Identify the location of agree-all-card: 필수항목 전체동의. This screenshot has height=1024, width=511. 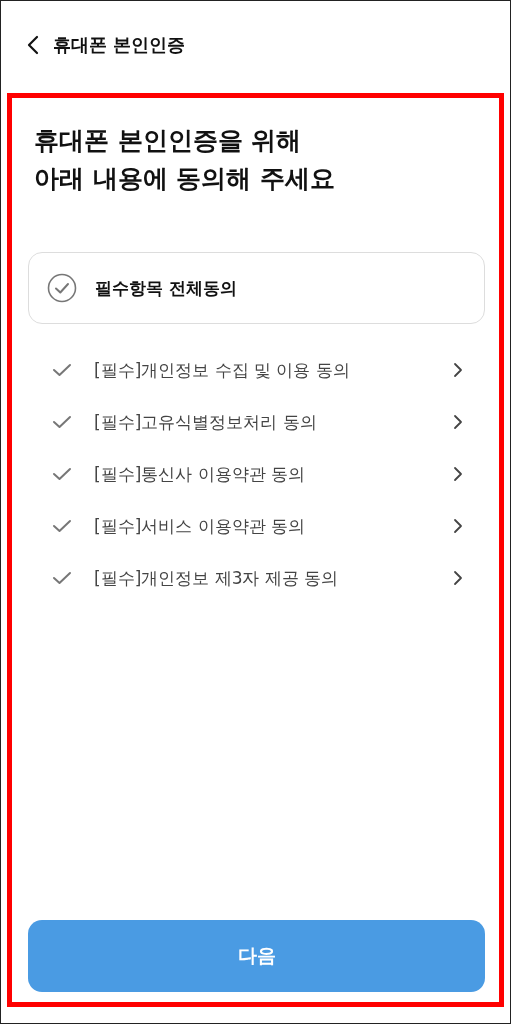
(256, 288).